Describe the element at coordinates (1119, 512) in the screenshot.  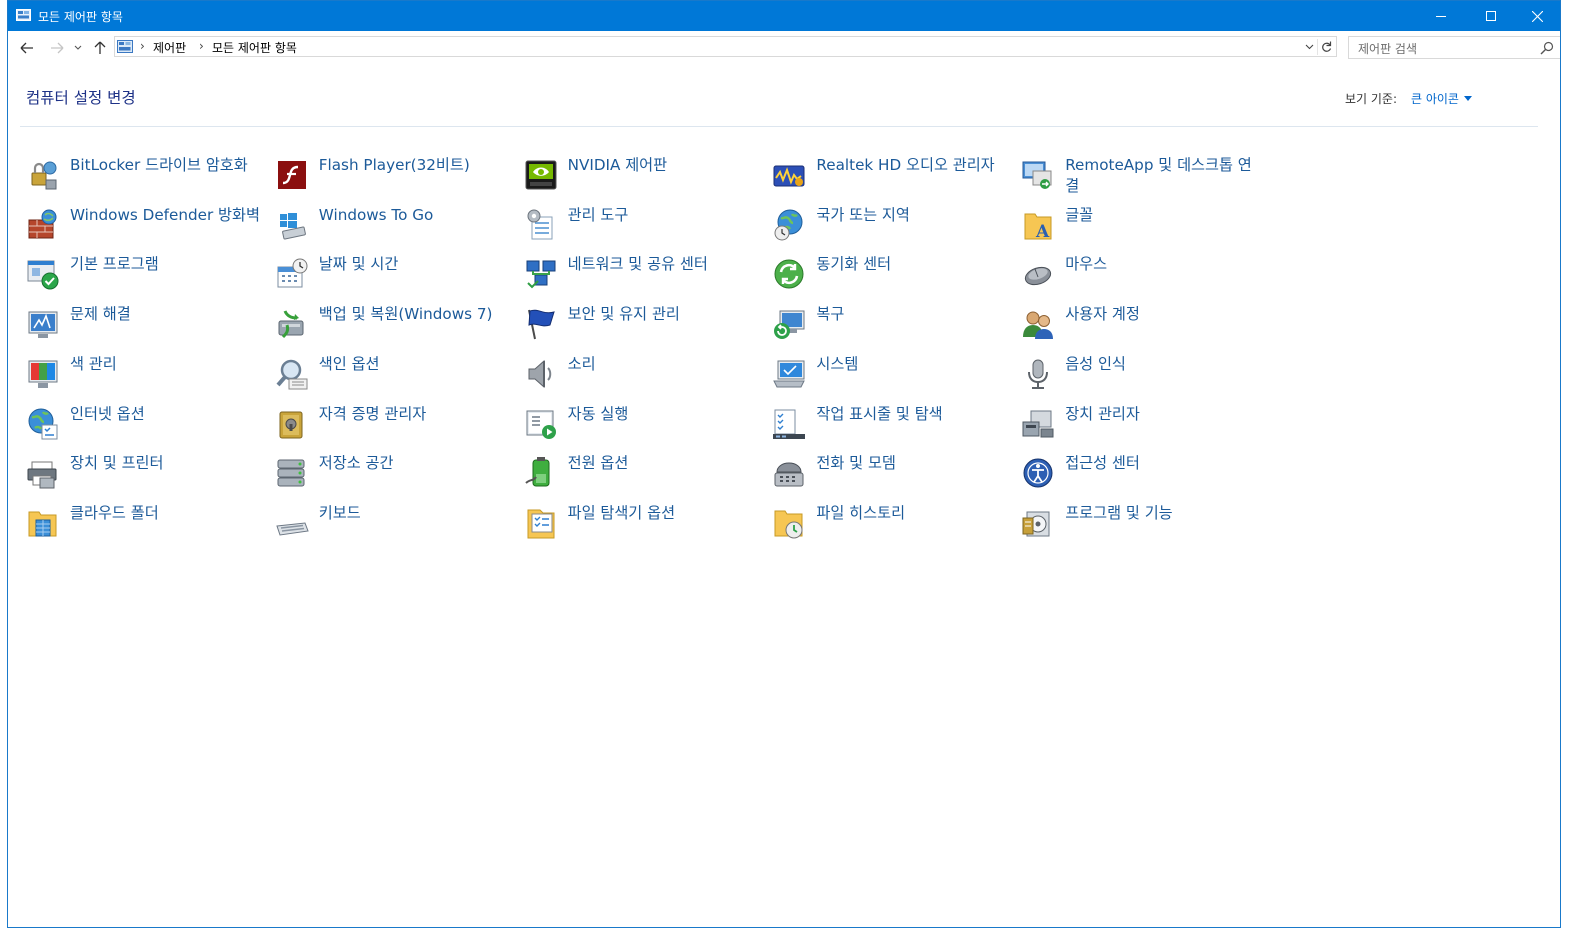
I see `item-label: 프로그램 및 기능` at that location.